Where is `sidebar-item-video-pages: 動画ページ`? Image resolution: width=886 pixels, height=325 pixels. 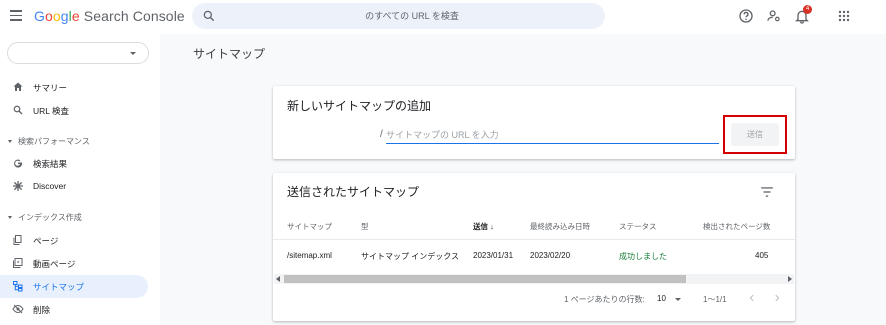
sidebar-item-video-pages: 動画ページ is located at coordinates (74, 263).